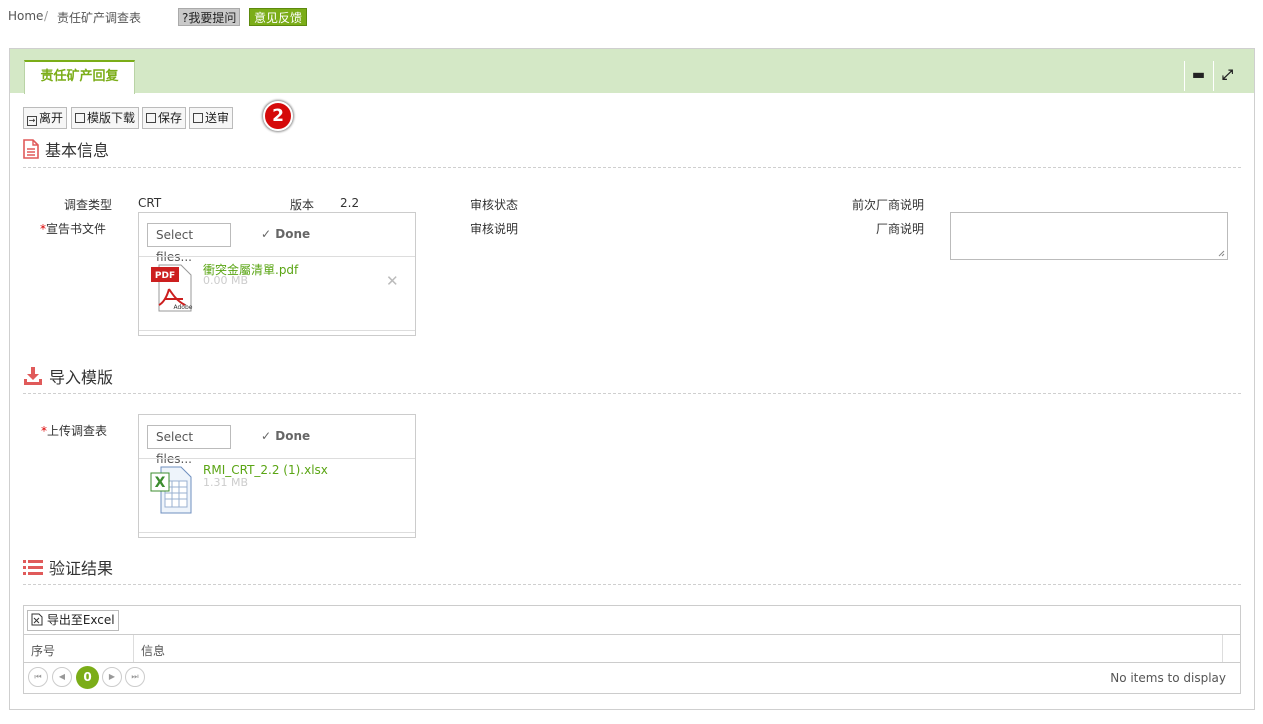  I want to click on submit-label: 送审, so click(217, 118).